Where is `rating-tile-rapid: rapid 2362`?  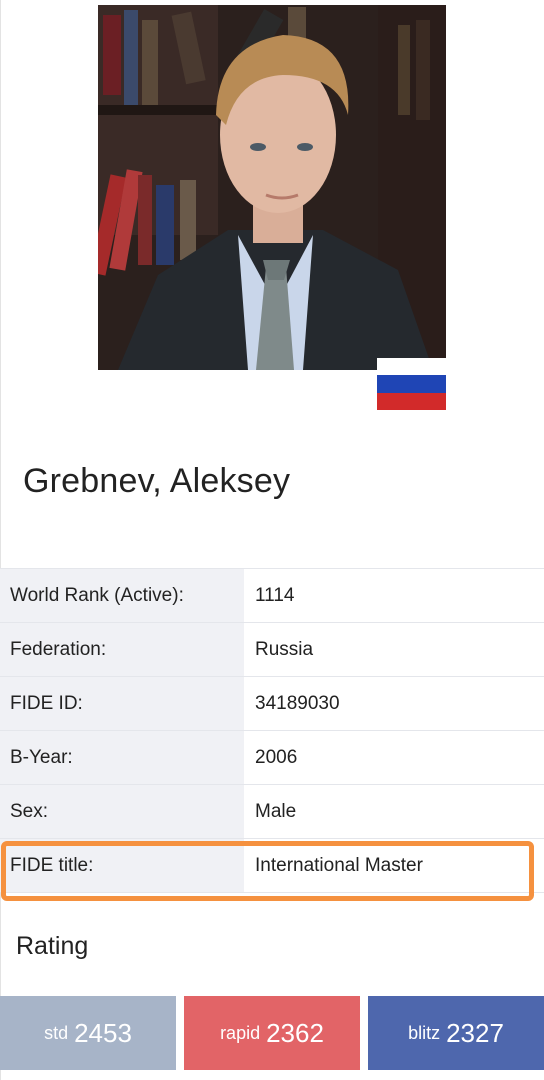
rating-tile-rapid: rapid 2362 is located at coordinates (272, 1033).